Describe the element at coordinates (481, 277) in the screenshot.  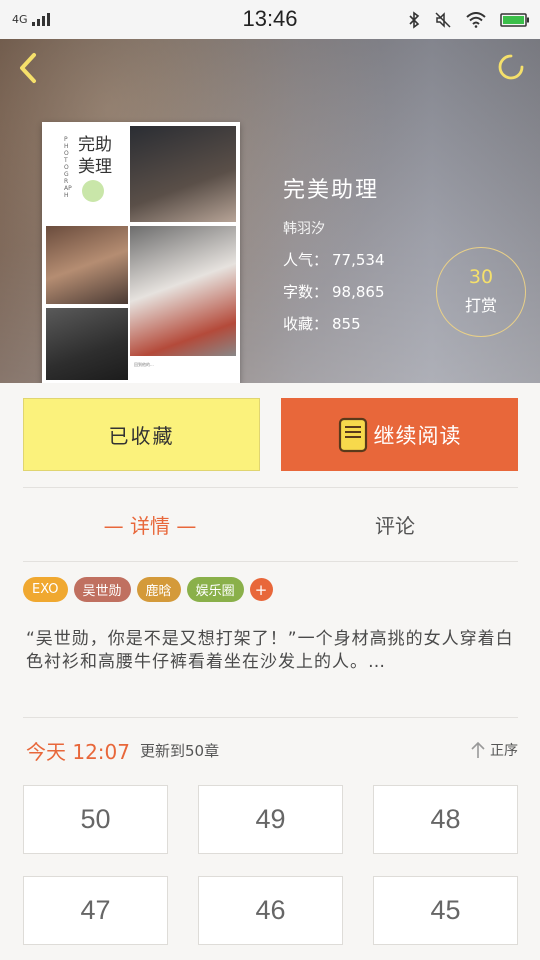
I see `reward-count: 30` at that location.